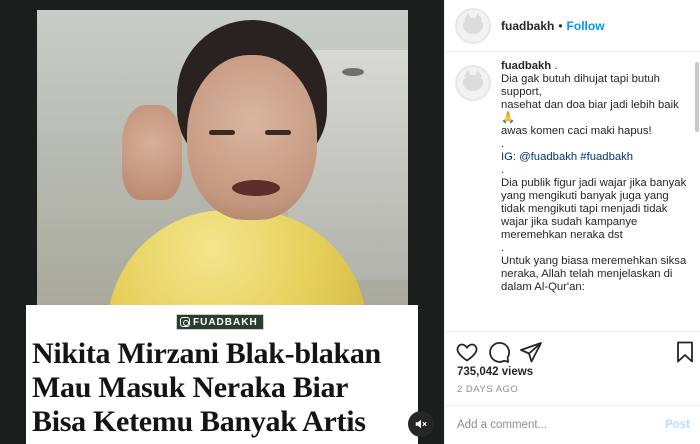 Image resolution: width=700 pixels, height=444 pixels. I want to click on heart-icon, so click(467, 352).